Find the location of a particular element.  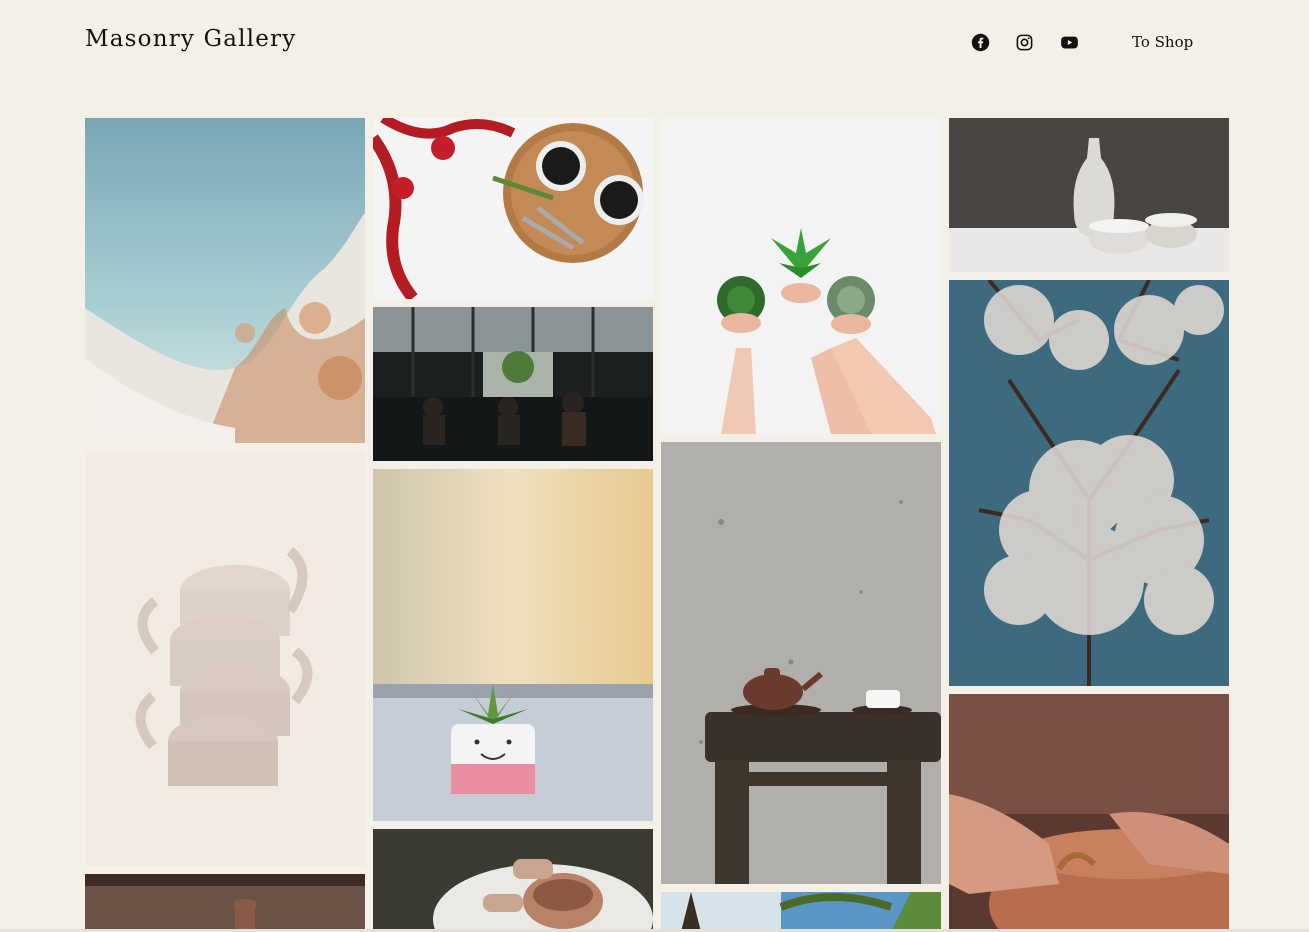

site-title: Masonry Gallery is located at coordinates (190, 39).